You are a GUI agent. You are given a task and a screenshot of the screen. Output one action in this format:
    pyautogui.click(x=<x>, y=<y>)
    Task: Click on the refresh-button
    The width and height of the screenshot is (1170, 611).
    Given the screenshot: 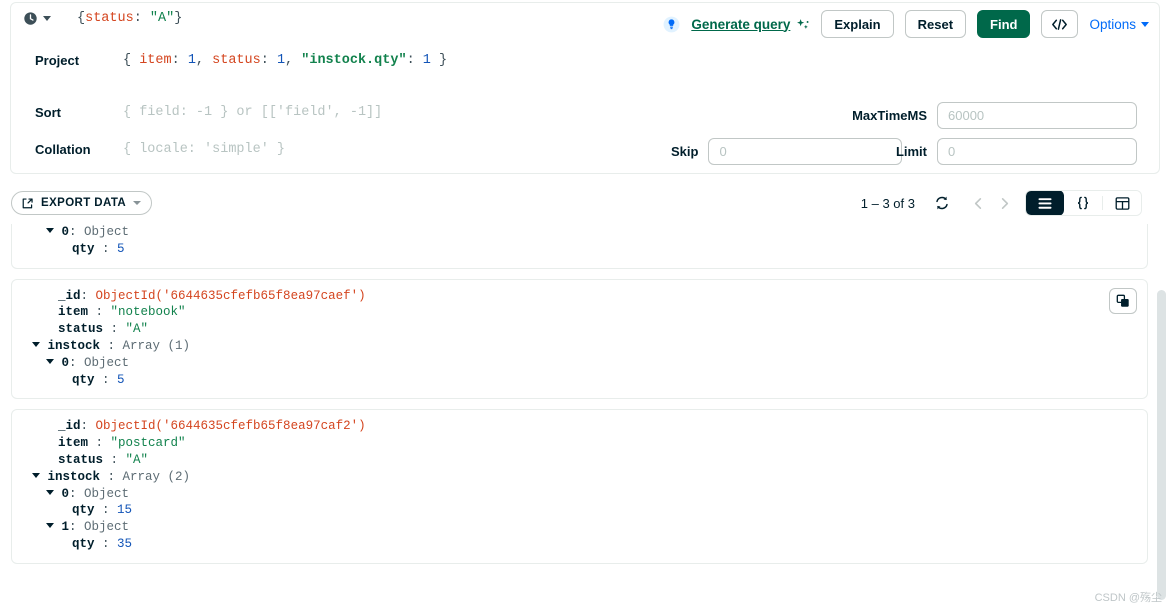 What is the action you would take?
    pyautogui.click(x=942, y=203)
    